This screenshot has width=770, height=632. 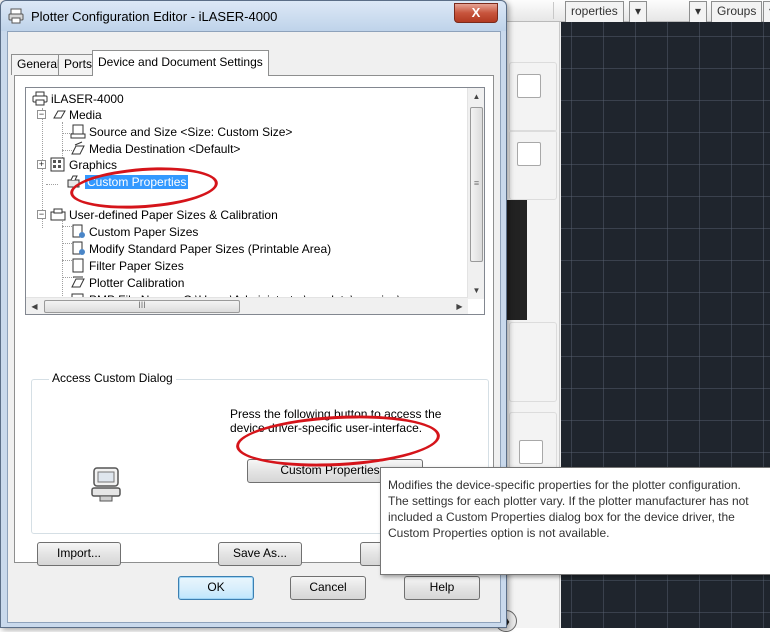 What do you see at coordinates (459, 306) in the screenshot?
I see `scroll-right-icon: ▶` at bounding box center [459, 306].